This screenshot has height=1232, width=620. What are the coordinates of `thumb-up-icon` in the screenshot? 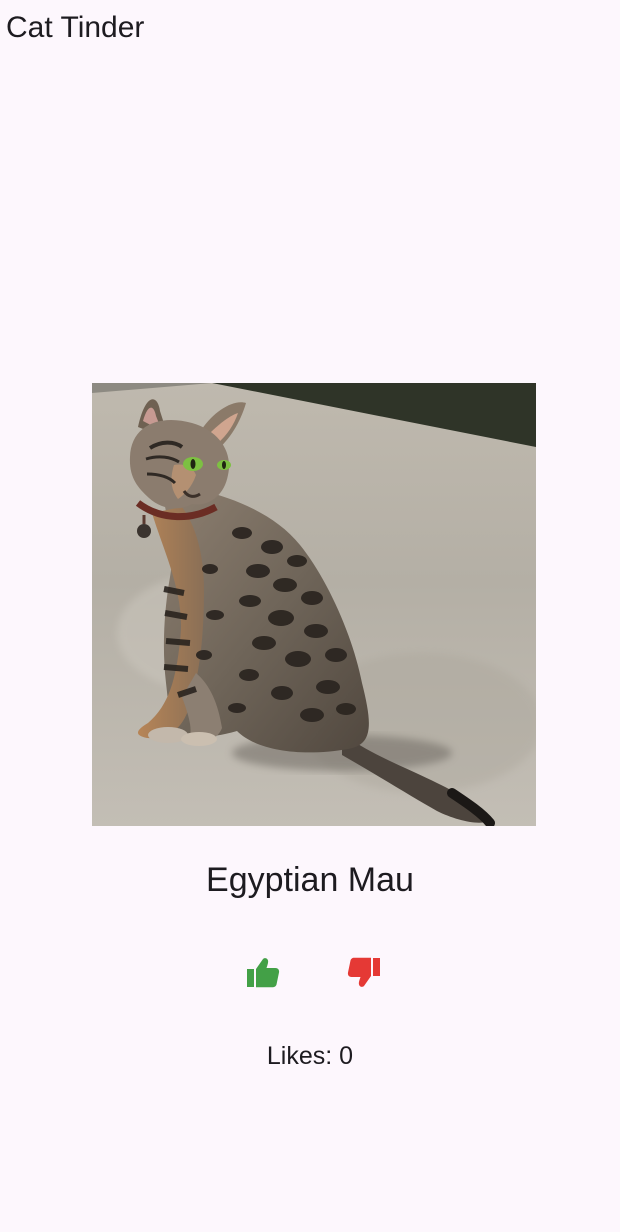 It's located at (263, 972).